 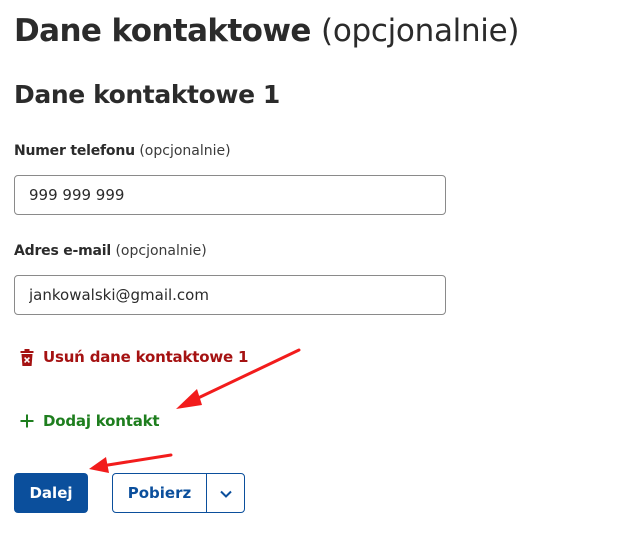 I want to click on email-label-text: Adres e-mail, so click(x=63, y=251).